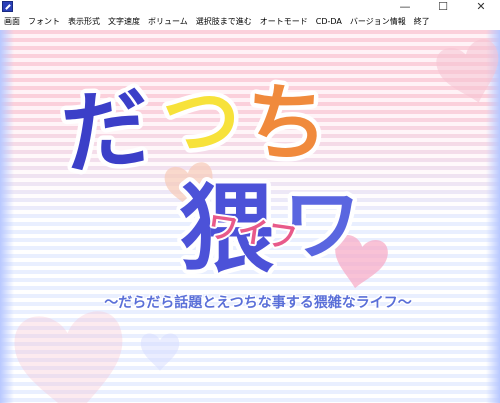  Describe the element at coordinates (284, 21) in the screenshot. I see `menu-item-auto-mode: オートモード` at that location.